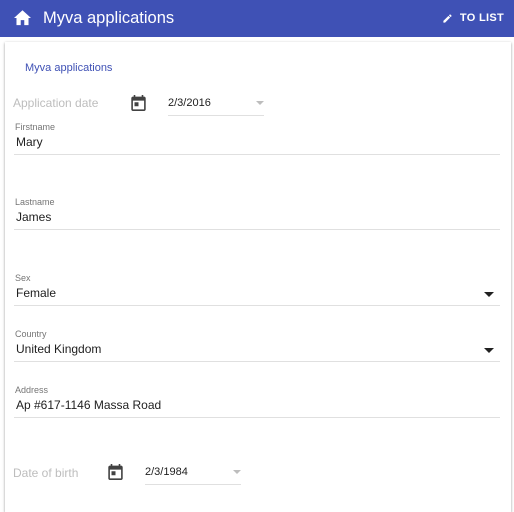  What do you see at coordinates (35, 127) in the screenshot?
I see `firstname-label: Firstname` at bounding box center [35, 127].